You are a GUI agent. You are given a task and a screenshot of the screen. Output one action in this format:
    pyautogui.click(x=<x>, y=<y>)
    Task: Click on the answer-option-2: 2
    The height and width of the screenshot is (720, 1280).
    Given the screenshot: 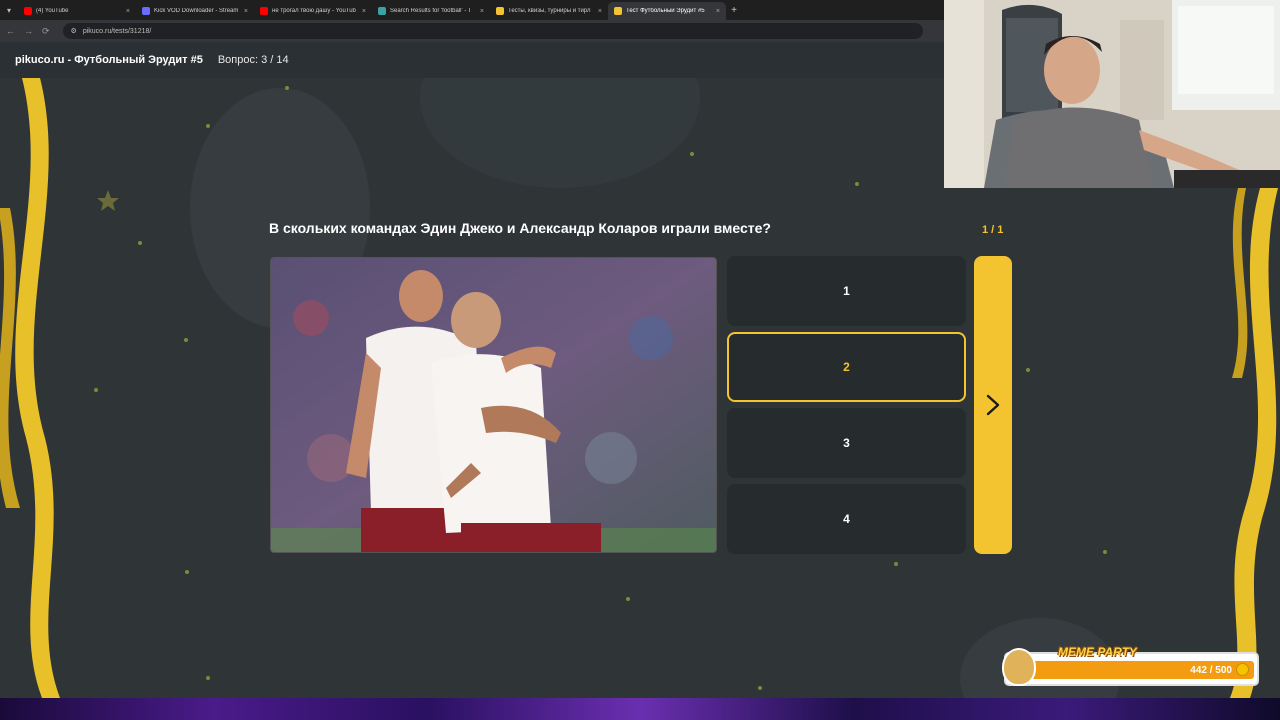 What is the action you would take?
    pyautogui.click(x=846, y=367)
    